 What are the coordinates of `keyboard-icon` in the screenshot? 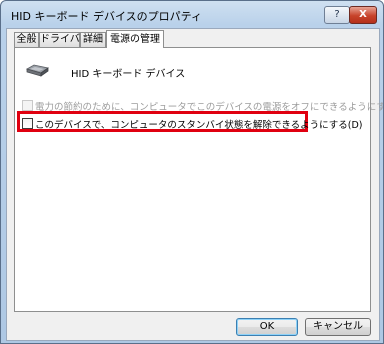 It's located at (37, 70).